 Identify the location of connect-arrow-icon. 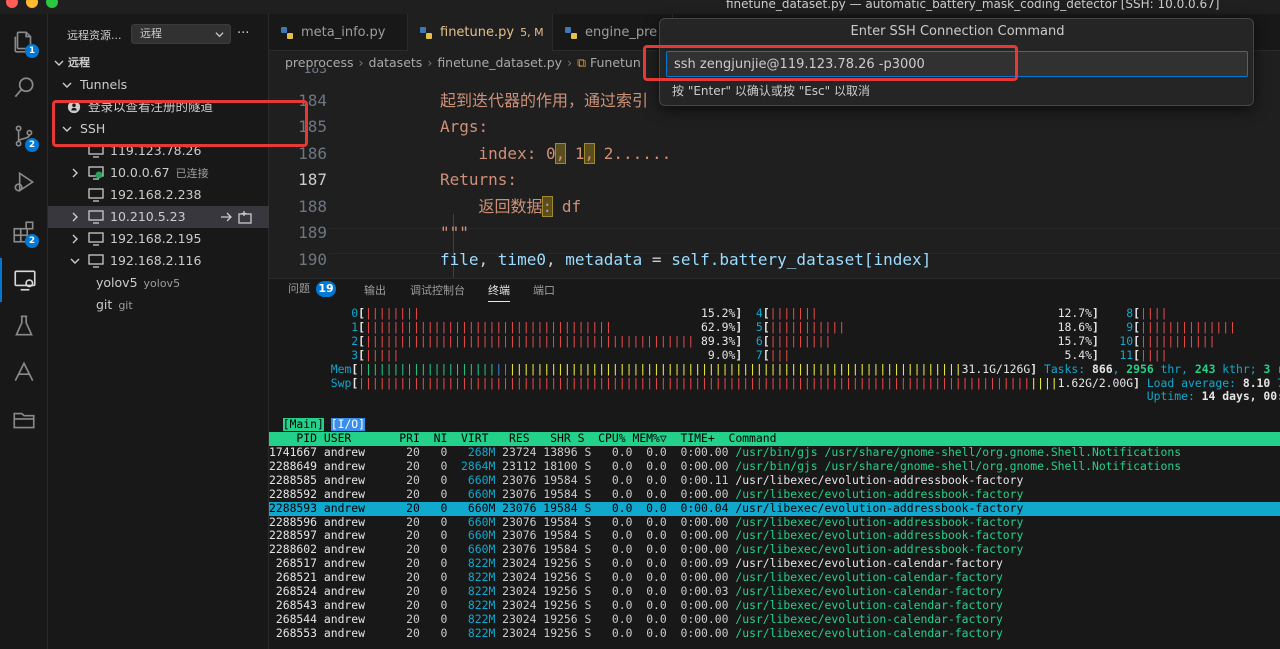
(227, 217).